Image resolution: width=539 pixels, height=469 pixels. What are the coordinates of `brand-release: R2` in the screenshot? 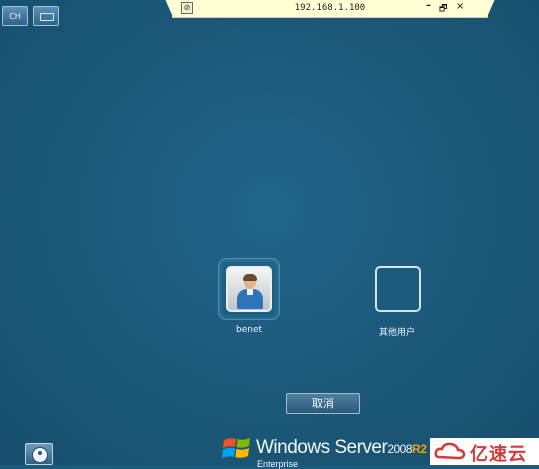 It's located at (419, 449).